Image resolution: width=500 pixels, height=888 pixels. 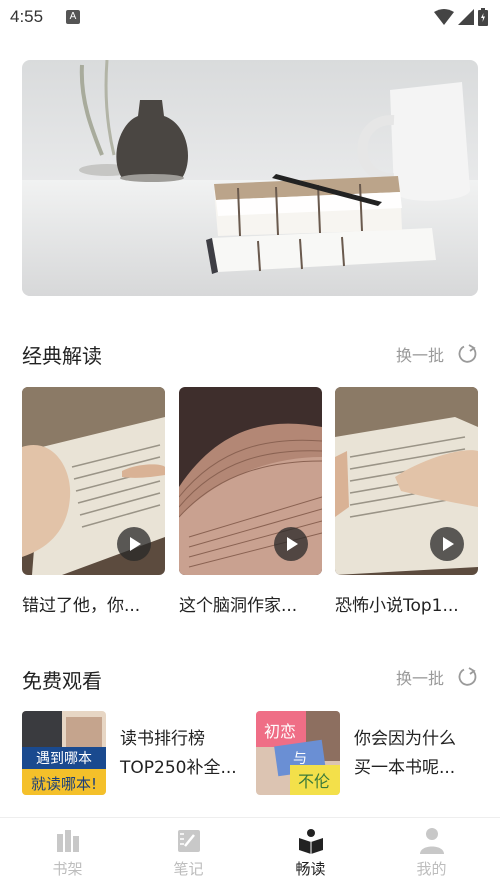 What do you see at coordinates (314, 781) in the screenshot?
I see `thumb-text: 不伦` at bounding box center [314, 781].